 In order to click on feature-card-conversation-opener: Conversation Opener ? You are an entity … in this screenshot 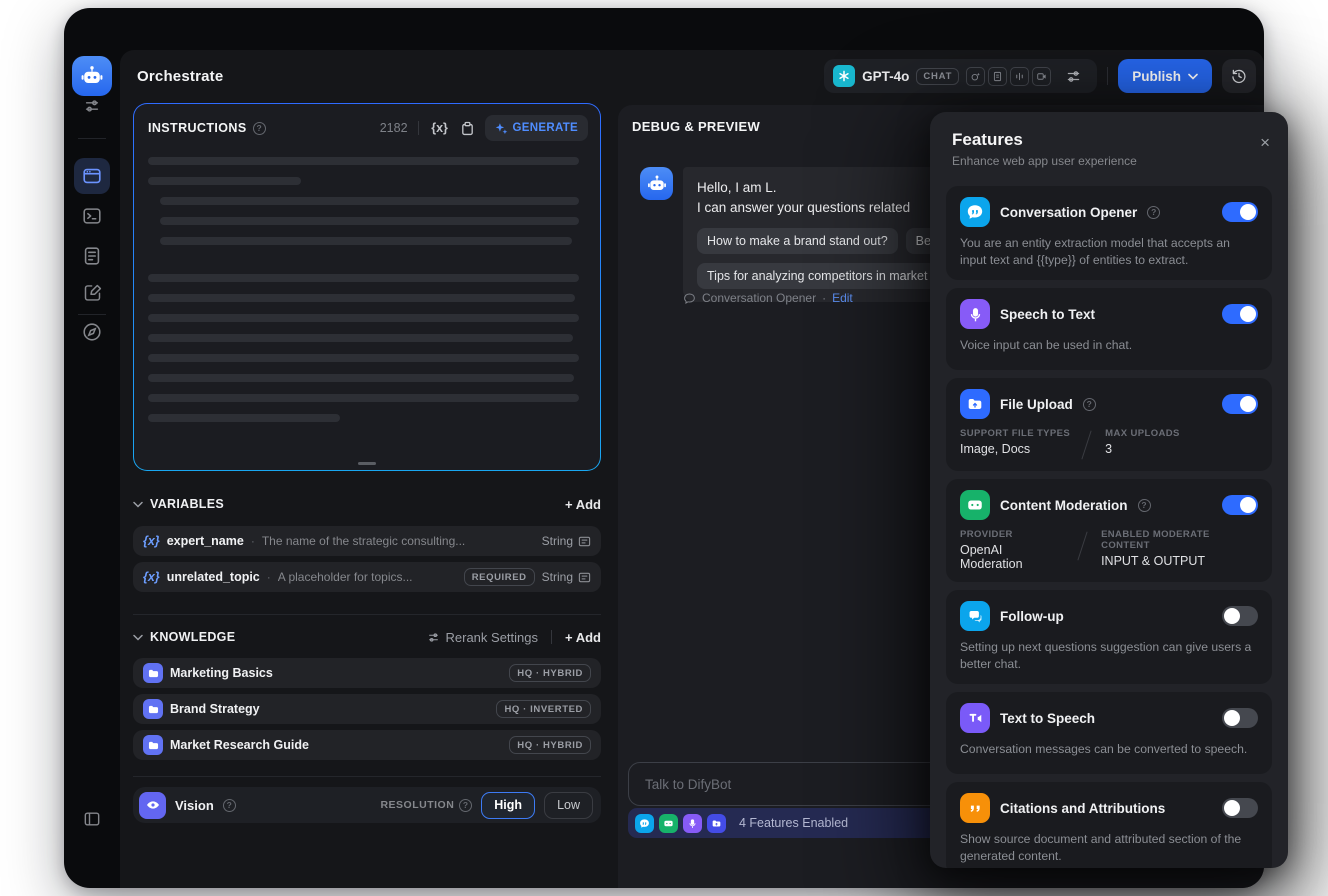, I will do `click(1109, 233)`.